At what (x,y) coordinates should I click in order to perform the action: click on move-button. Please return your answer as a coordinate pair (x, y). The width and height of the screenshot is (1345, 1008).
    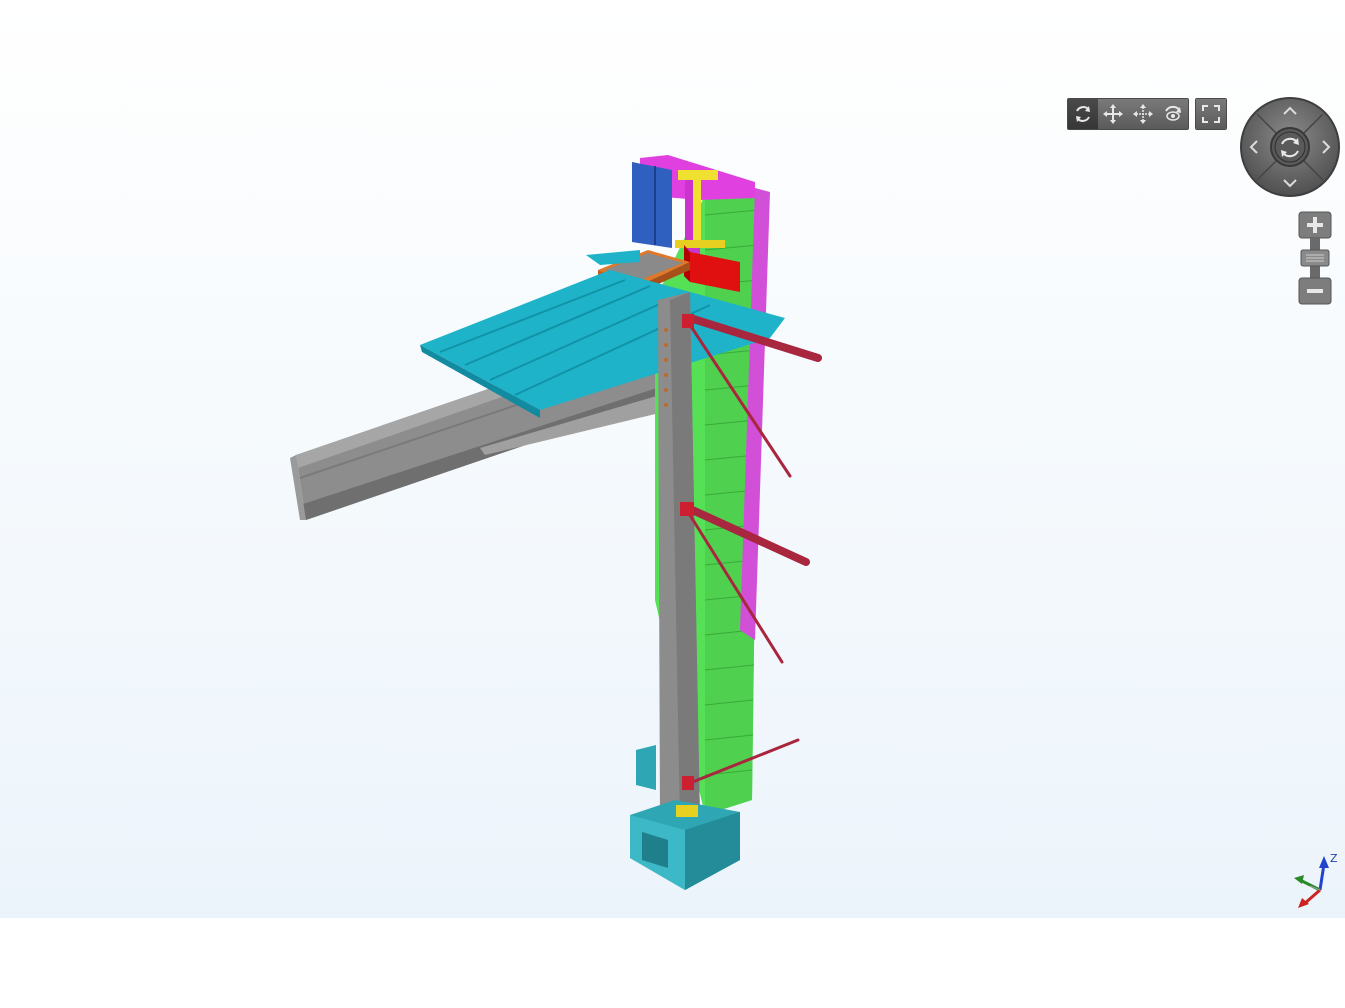
    Looking at the image, I should click on (1143, 114).